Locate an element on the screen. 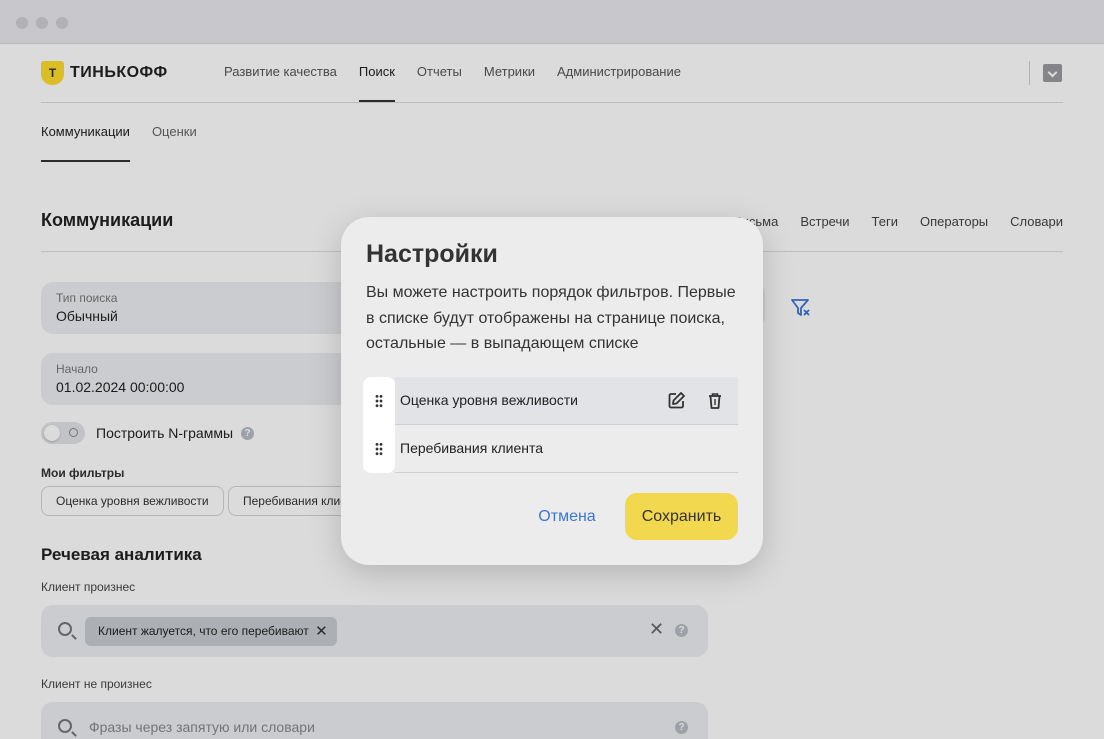  modal-title: Настройки is located at coordinates (432, 254).